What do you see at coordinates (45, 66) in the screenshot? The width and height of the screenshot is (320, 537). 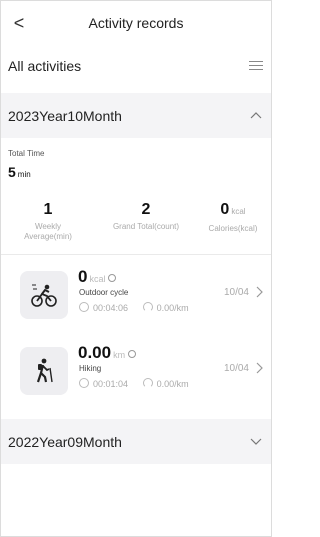 I see `filter-label: All activities` at bounding box center [45, 66].